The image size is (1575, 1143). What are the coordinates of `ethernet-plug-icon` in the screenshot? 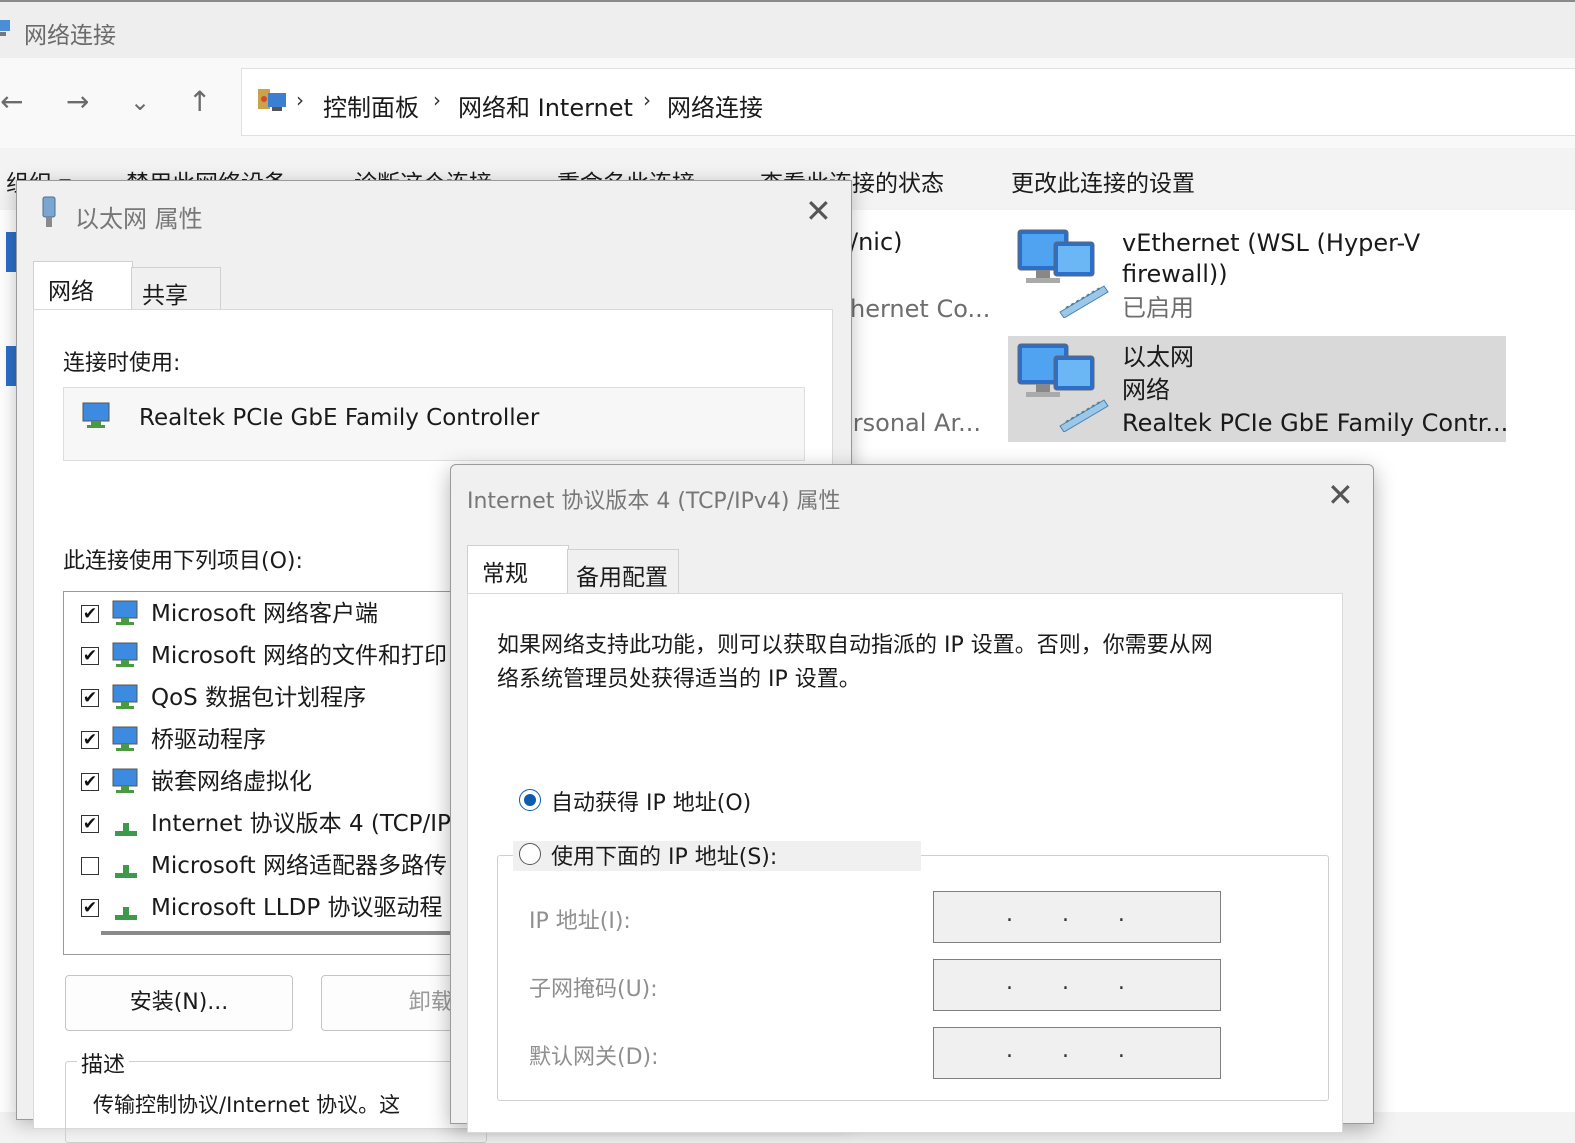 It's located at (49, 211).